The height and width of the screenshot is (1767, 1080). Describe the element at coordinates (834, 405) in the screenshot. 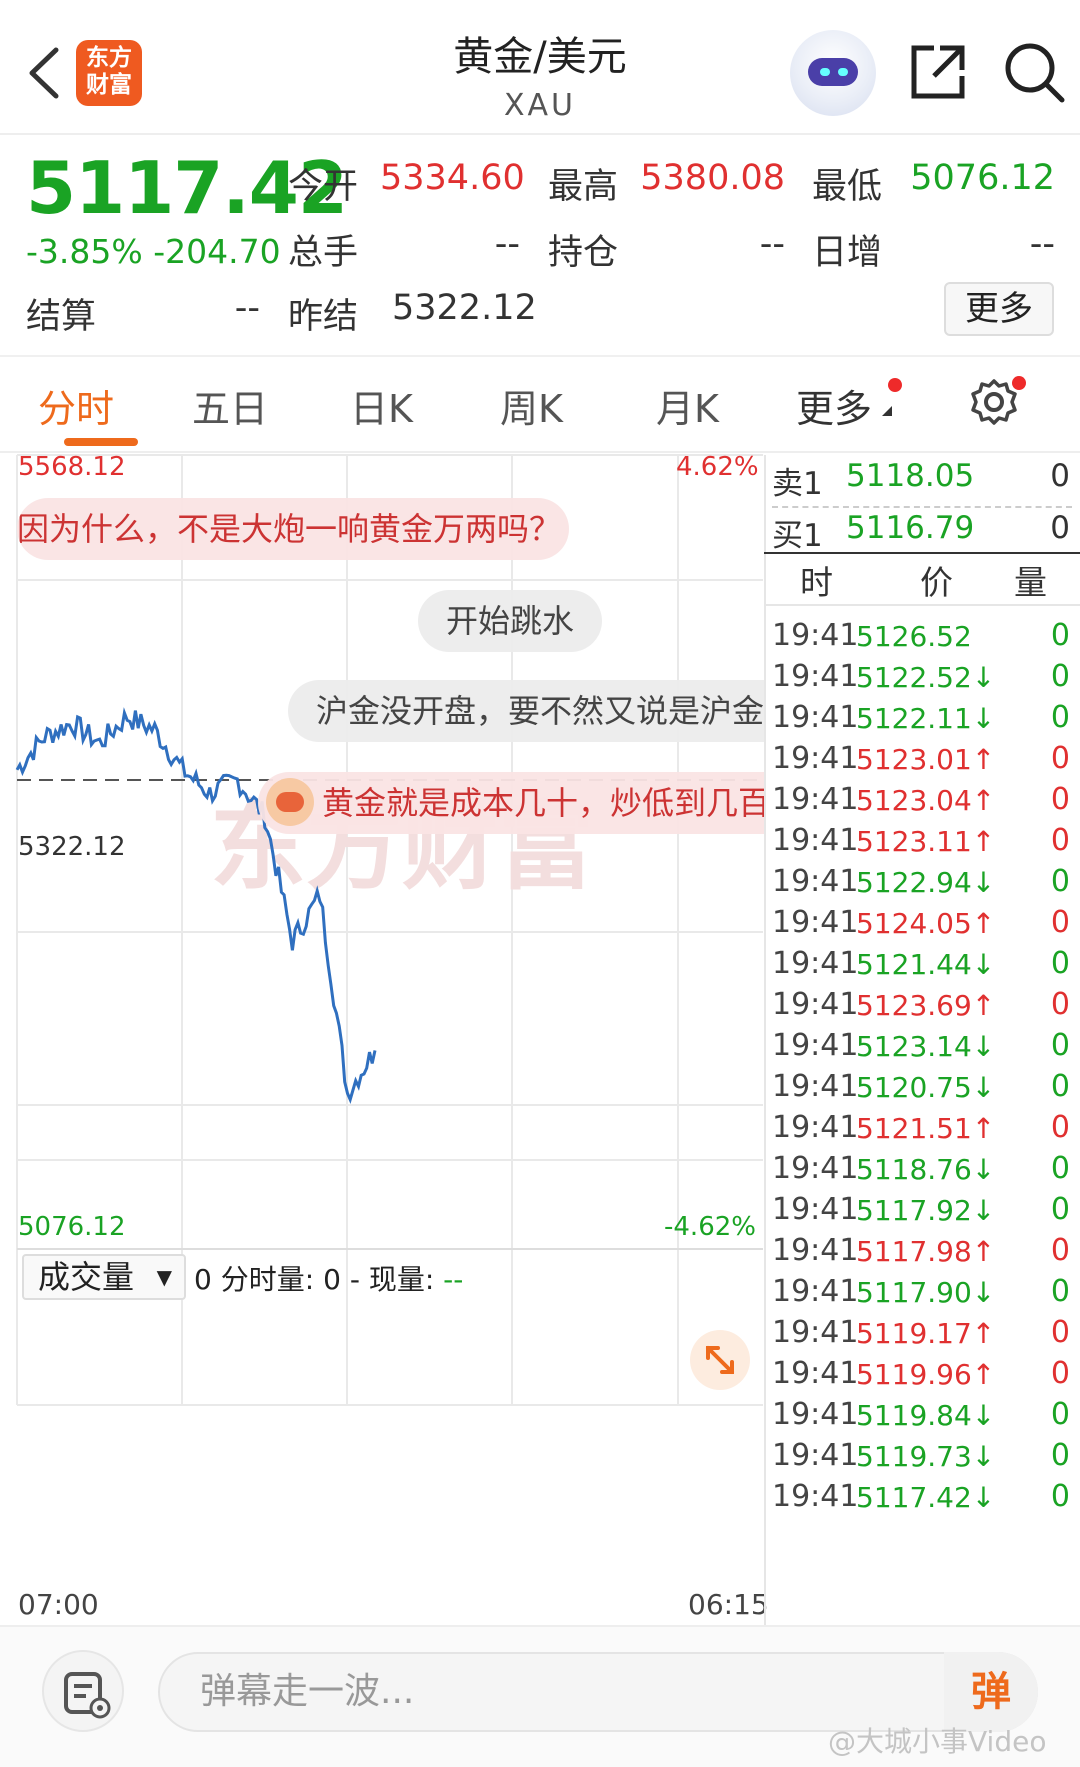

I see `tab-more: 更多` at that location.